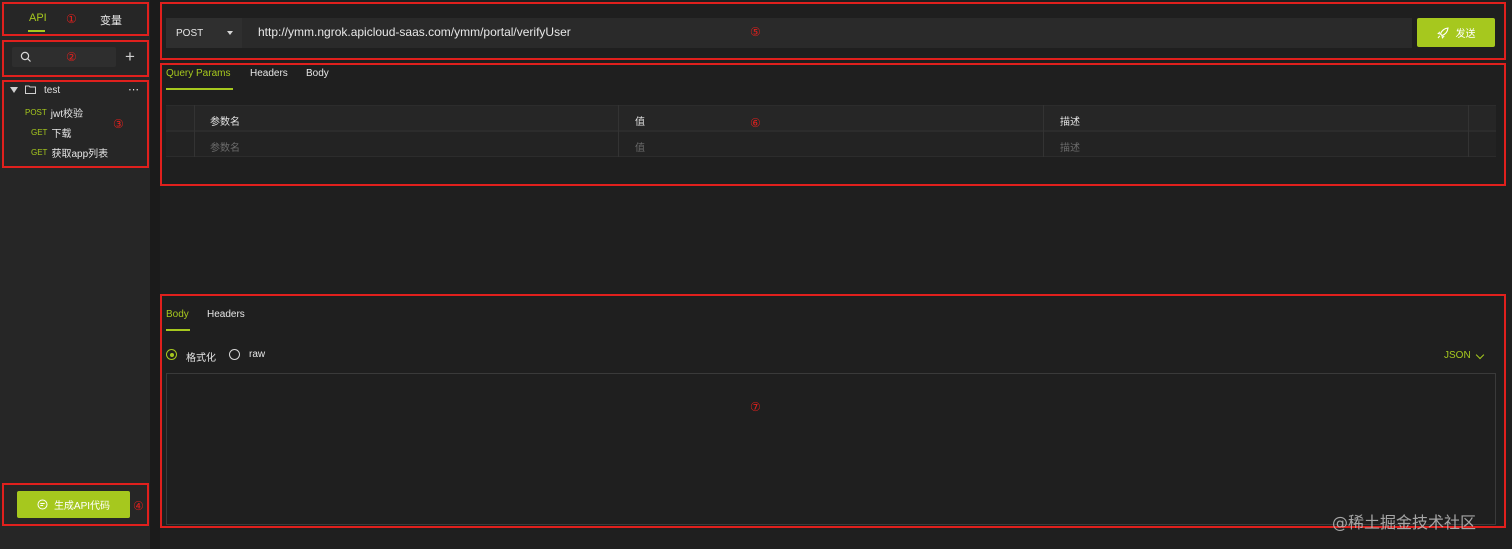  Describe the element at coordinates (67, 114) in the screenshot. I see `item-label: jwt校验` at that location.